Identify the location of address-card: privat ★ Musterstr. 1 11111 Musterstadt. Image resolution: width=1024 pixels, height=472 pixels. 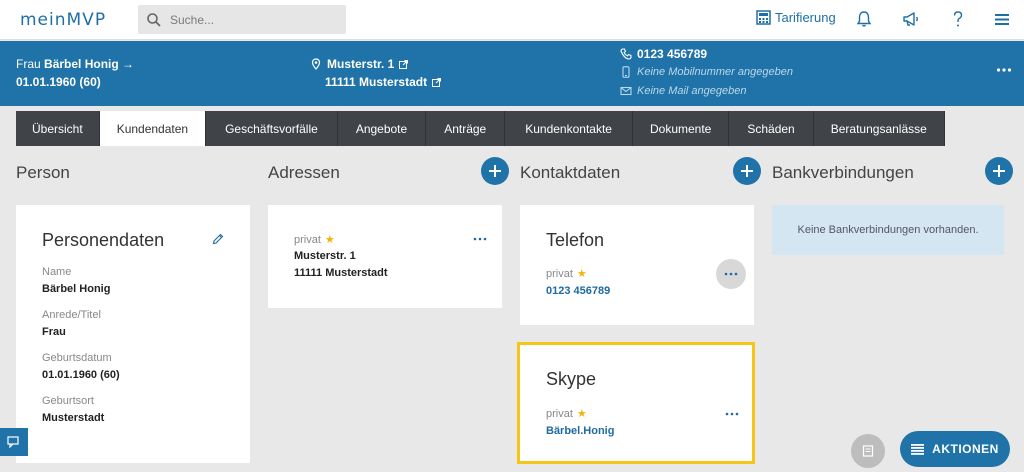
(385, 256).